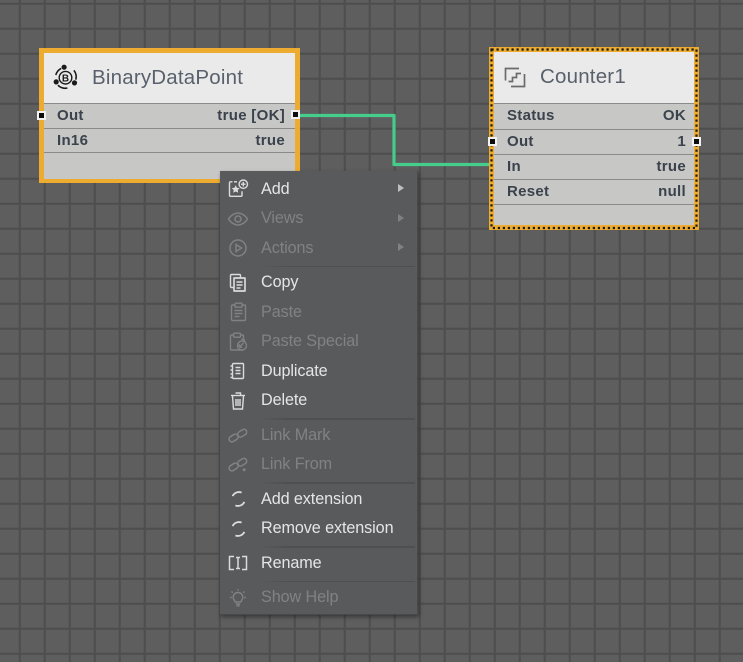 The height and width of the screenshot is (662, 743). What do you see at coordinates (65, 79) in the screenshot?
I see `svg-text: B` at bounding box center [65, 79].